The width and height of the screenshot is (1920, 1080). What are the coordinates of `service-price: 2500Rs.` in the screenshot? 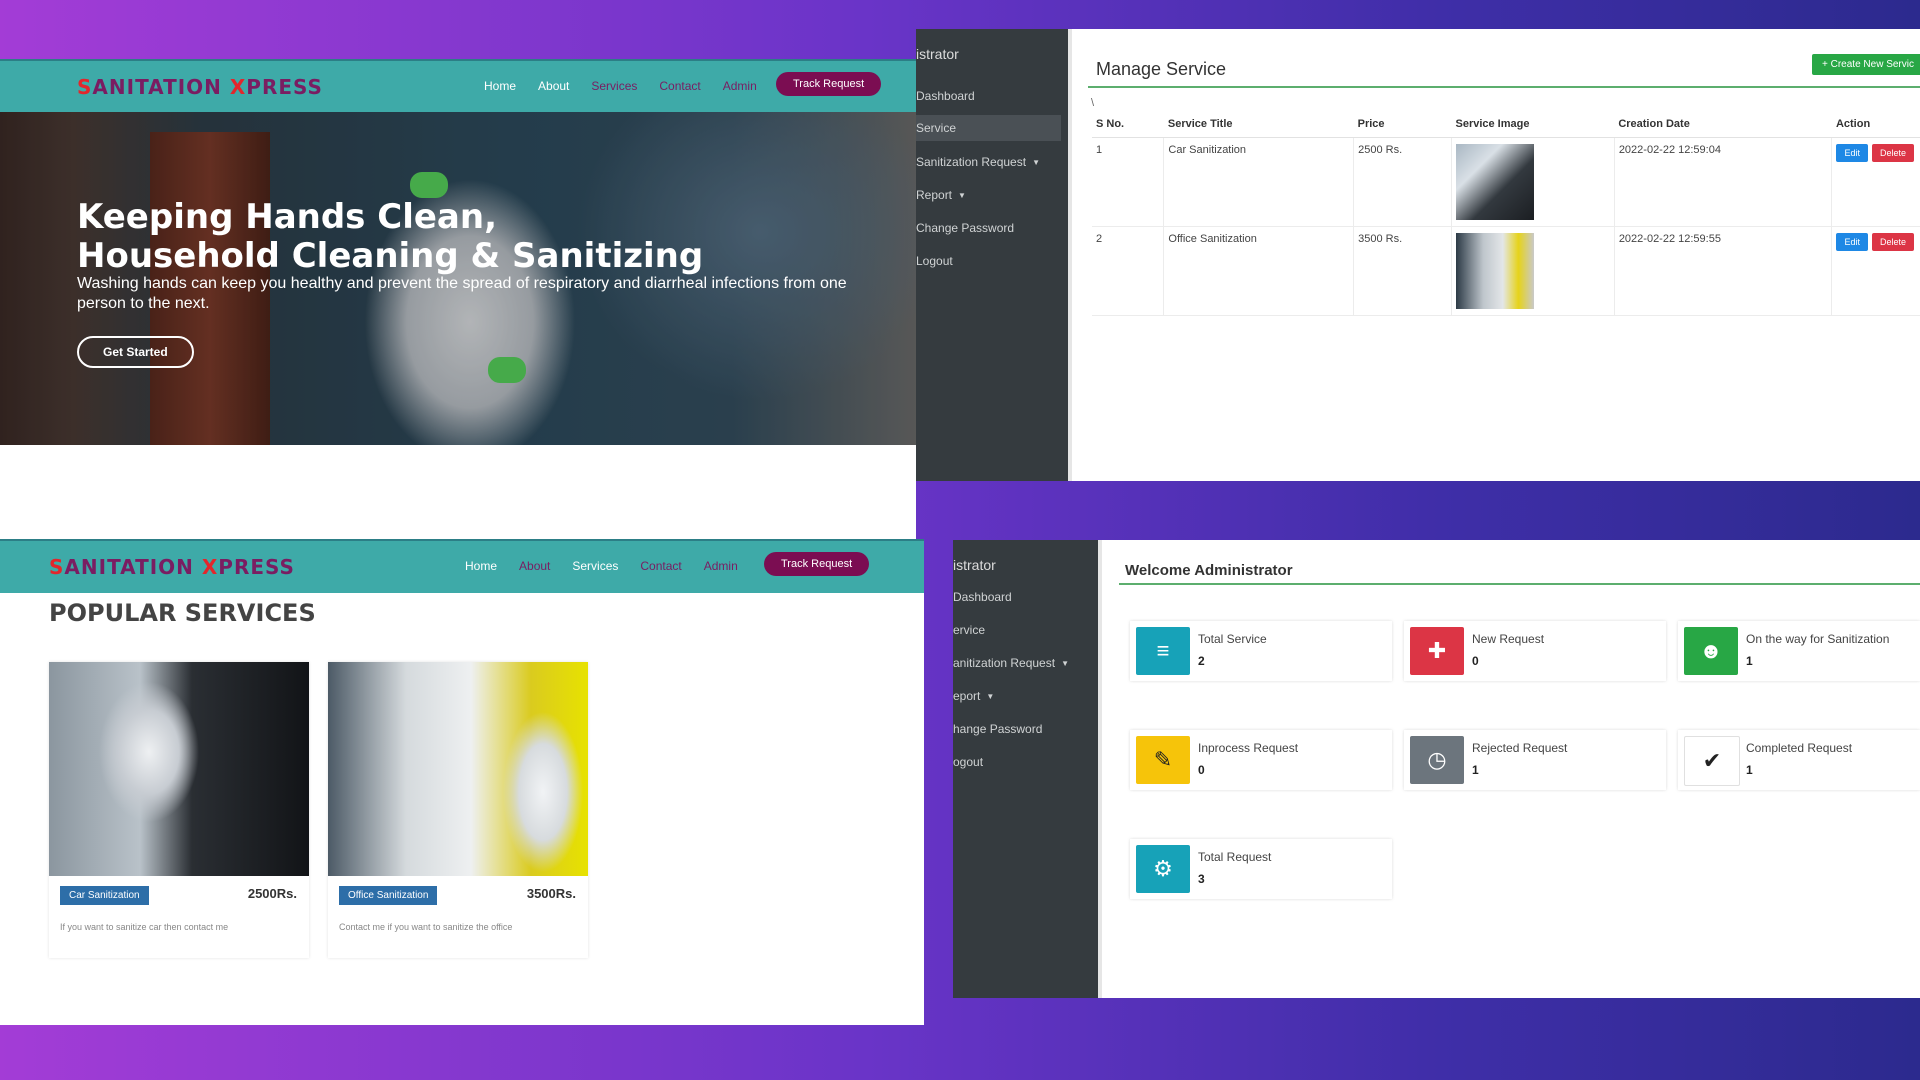 It's located at (272, 893).